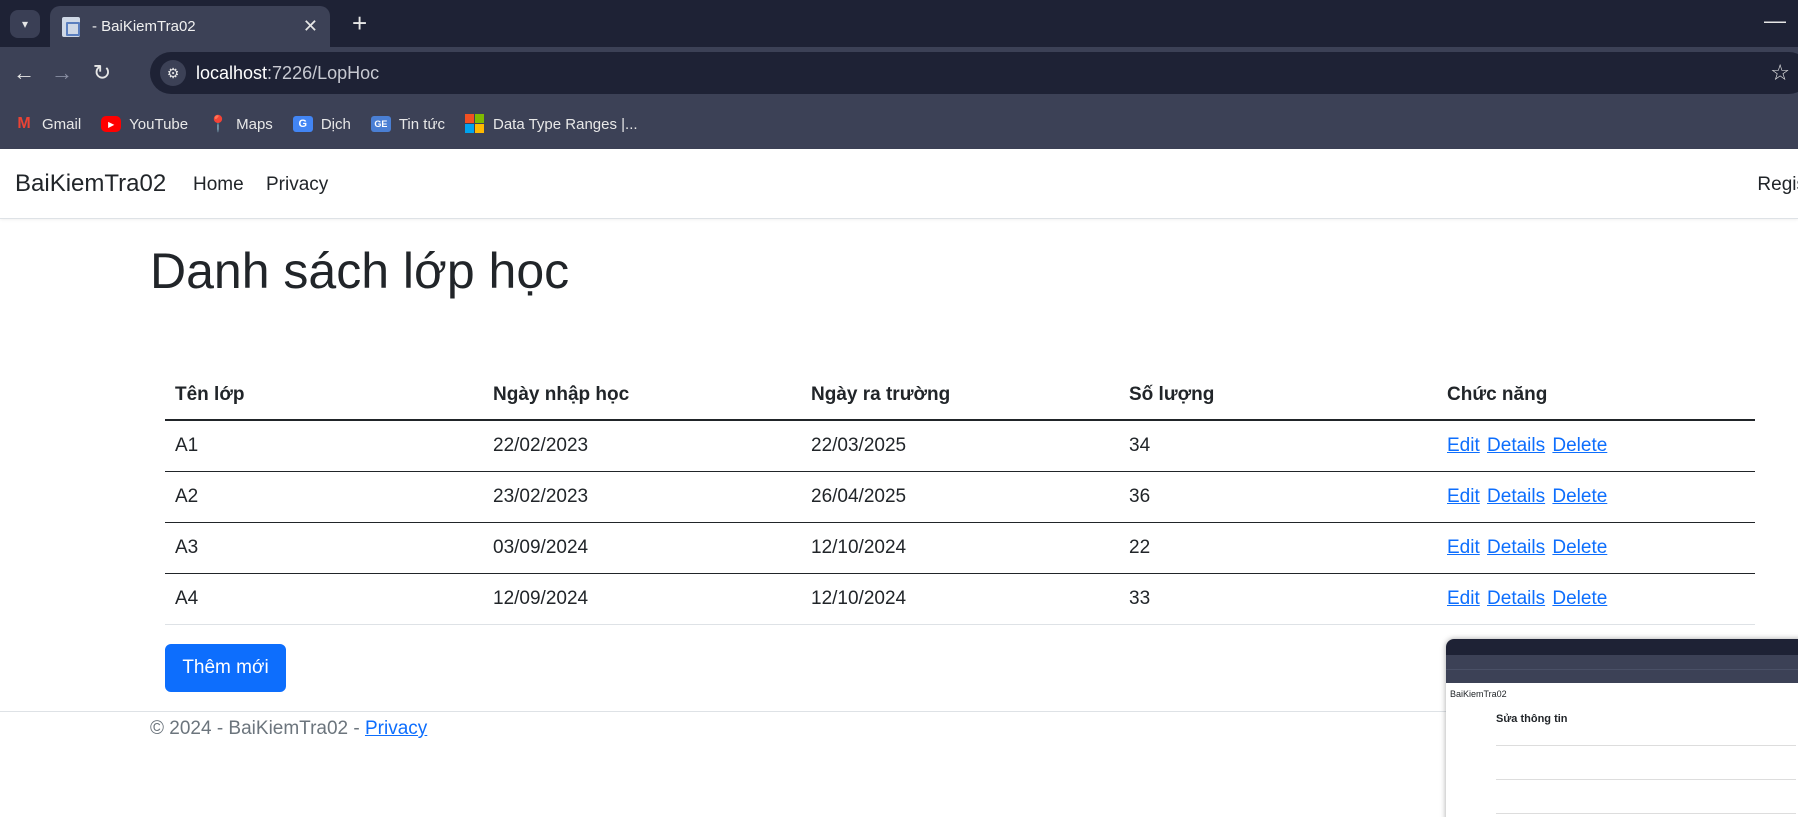  I want to click on column-header-actions: Chức năng, so click(1596, 395).